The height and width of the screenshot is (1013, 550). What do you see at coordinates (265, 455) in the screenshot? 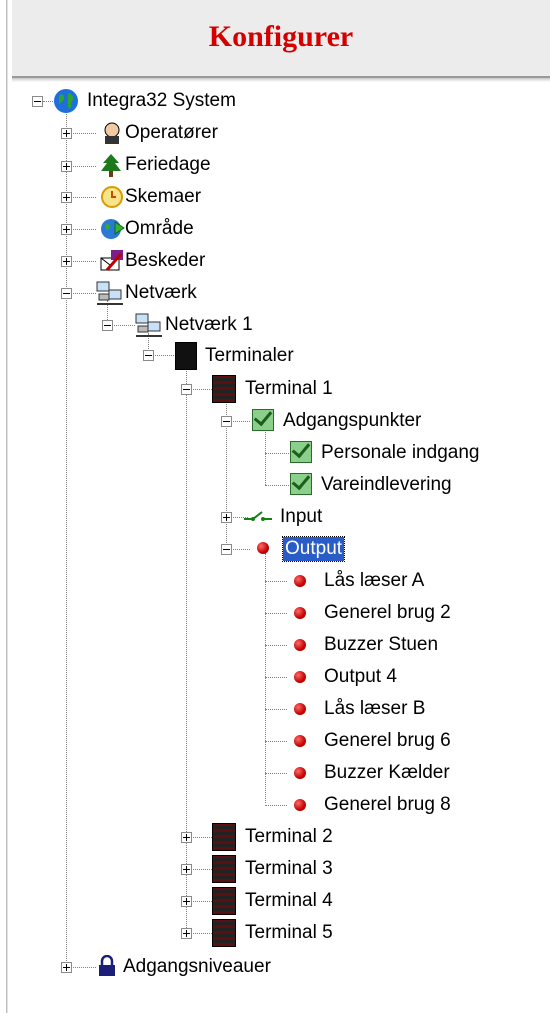
I see `tree-line-accesspoints` at bounding box center [265, 455].